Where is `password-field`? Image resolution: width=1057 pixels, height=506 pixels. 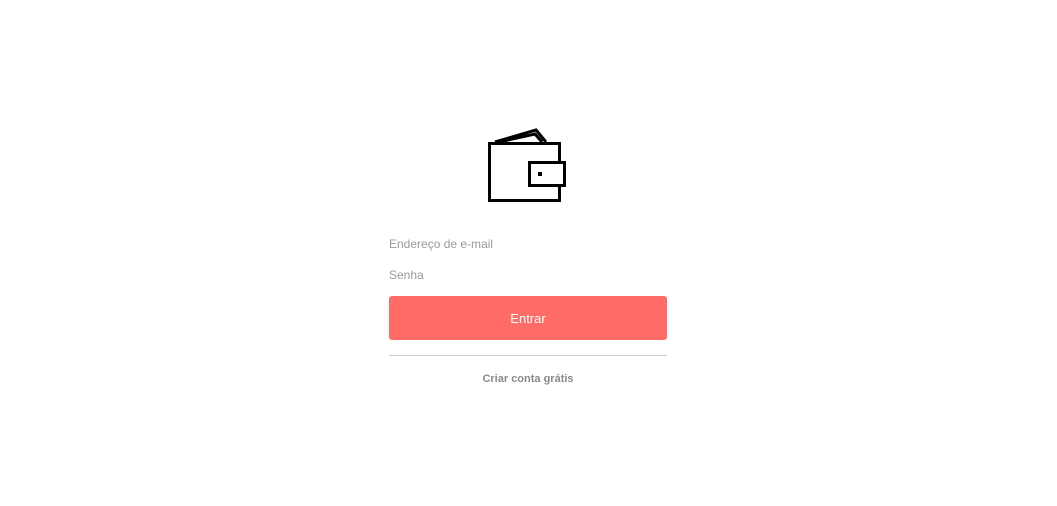
password-field is located at coordinates (528, 275).